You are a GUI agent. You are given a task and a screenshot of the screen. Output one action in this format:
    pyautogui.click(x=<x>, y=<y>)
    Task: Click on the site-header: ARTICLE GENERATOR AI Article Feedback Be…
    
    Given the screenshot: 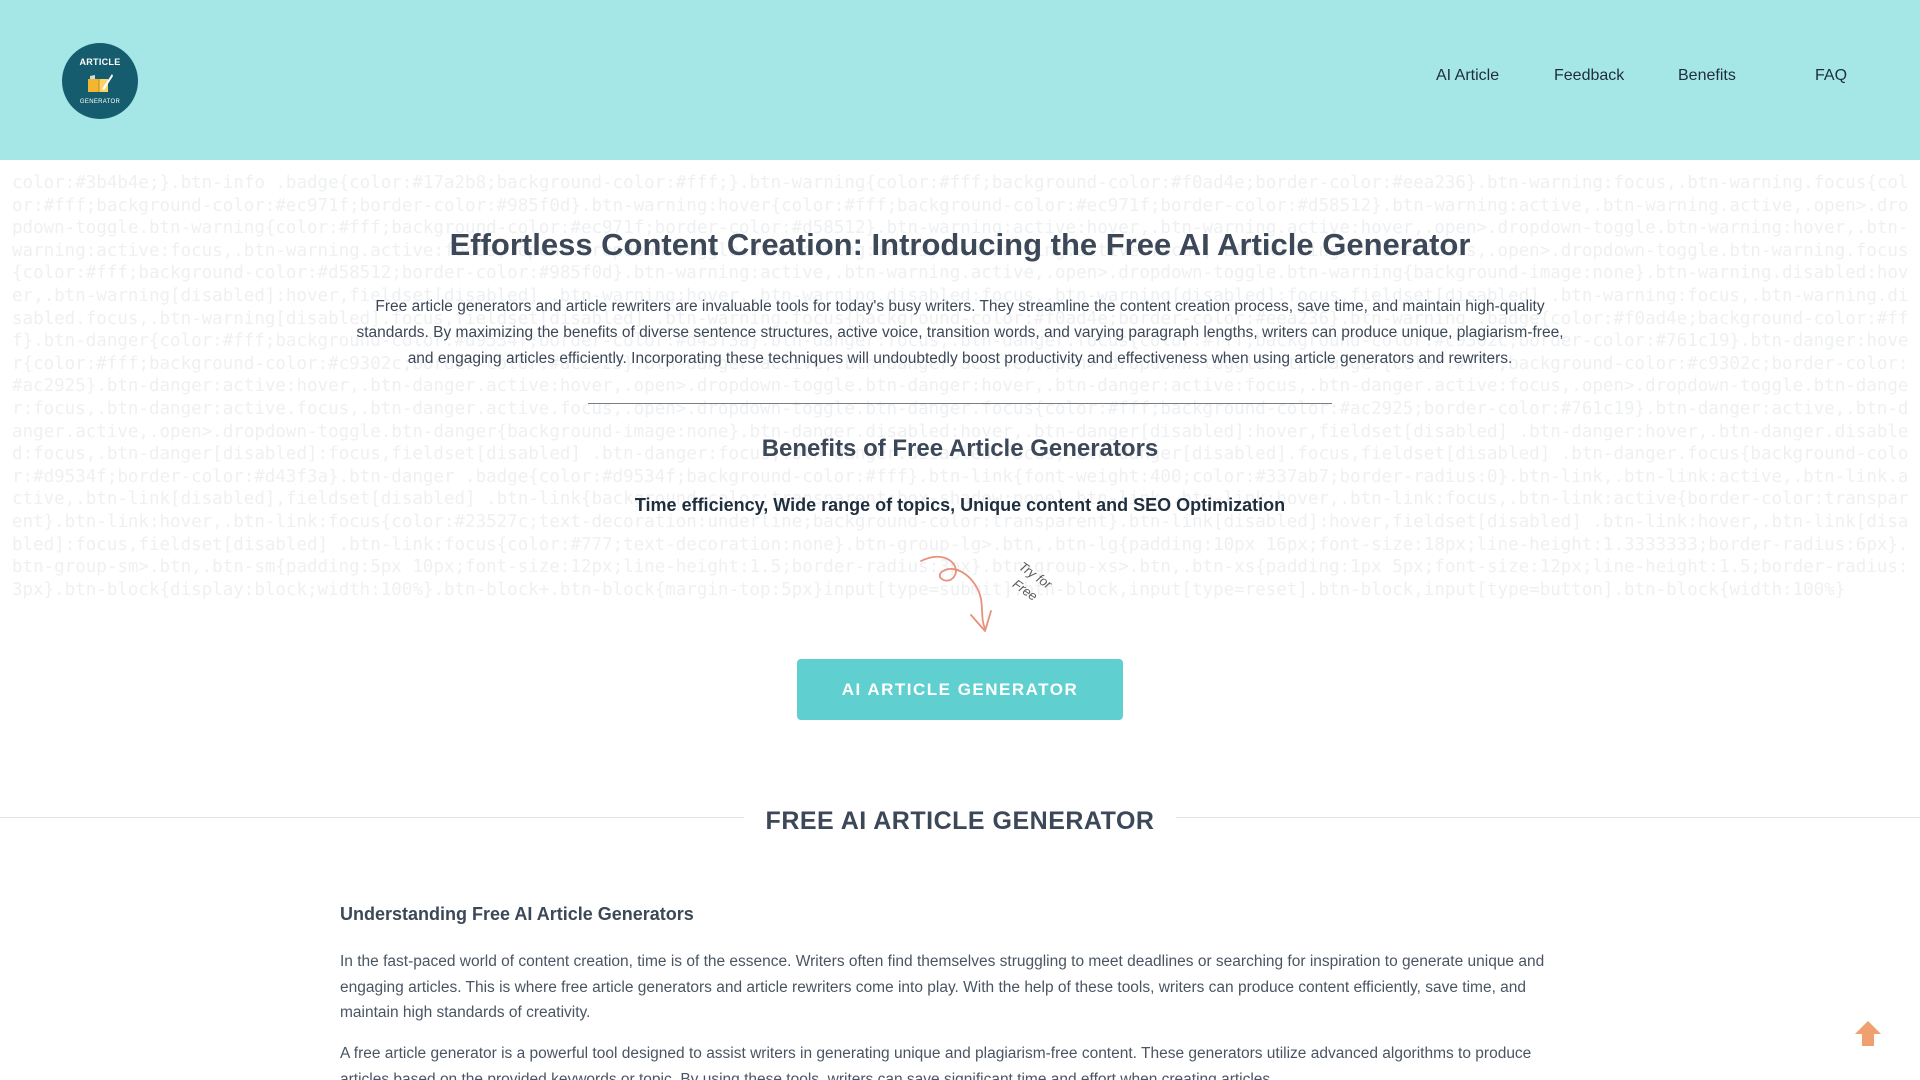 What is the action you would take?
    pyautogui.click(x=960, y=80)
    